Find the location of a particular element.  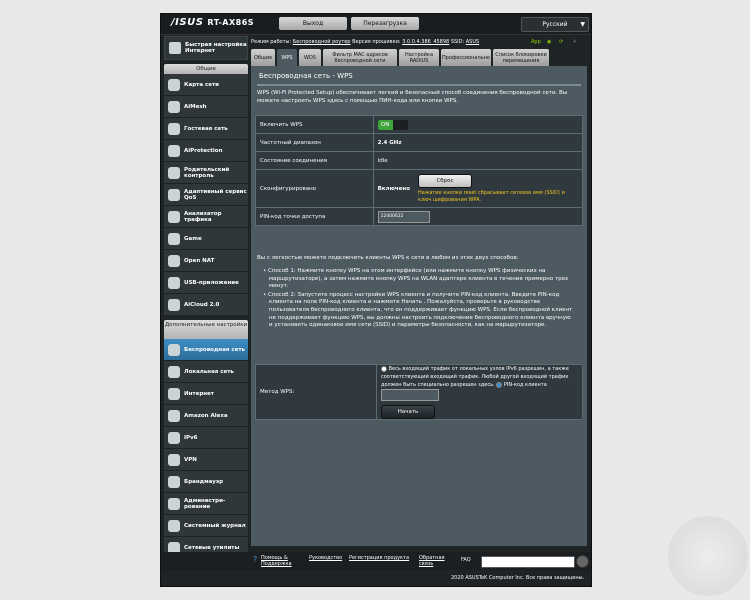

sidebar-item-advanced-0: Беспроводная сеть is located at coordinates (206, 350).